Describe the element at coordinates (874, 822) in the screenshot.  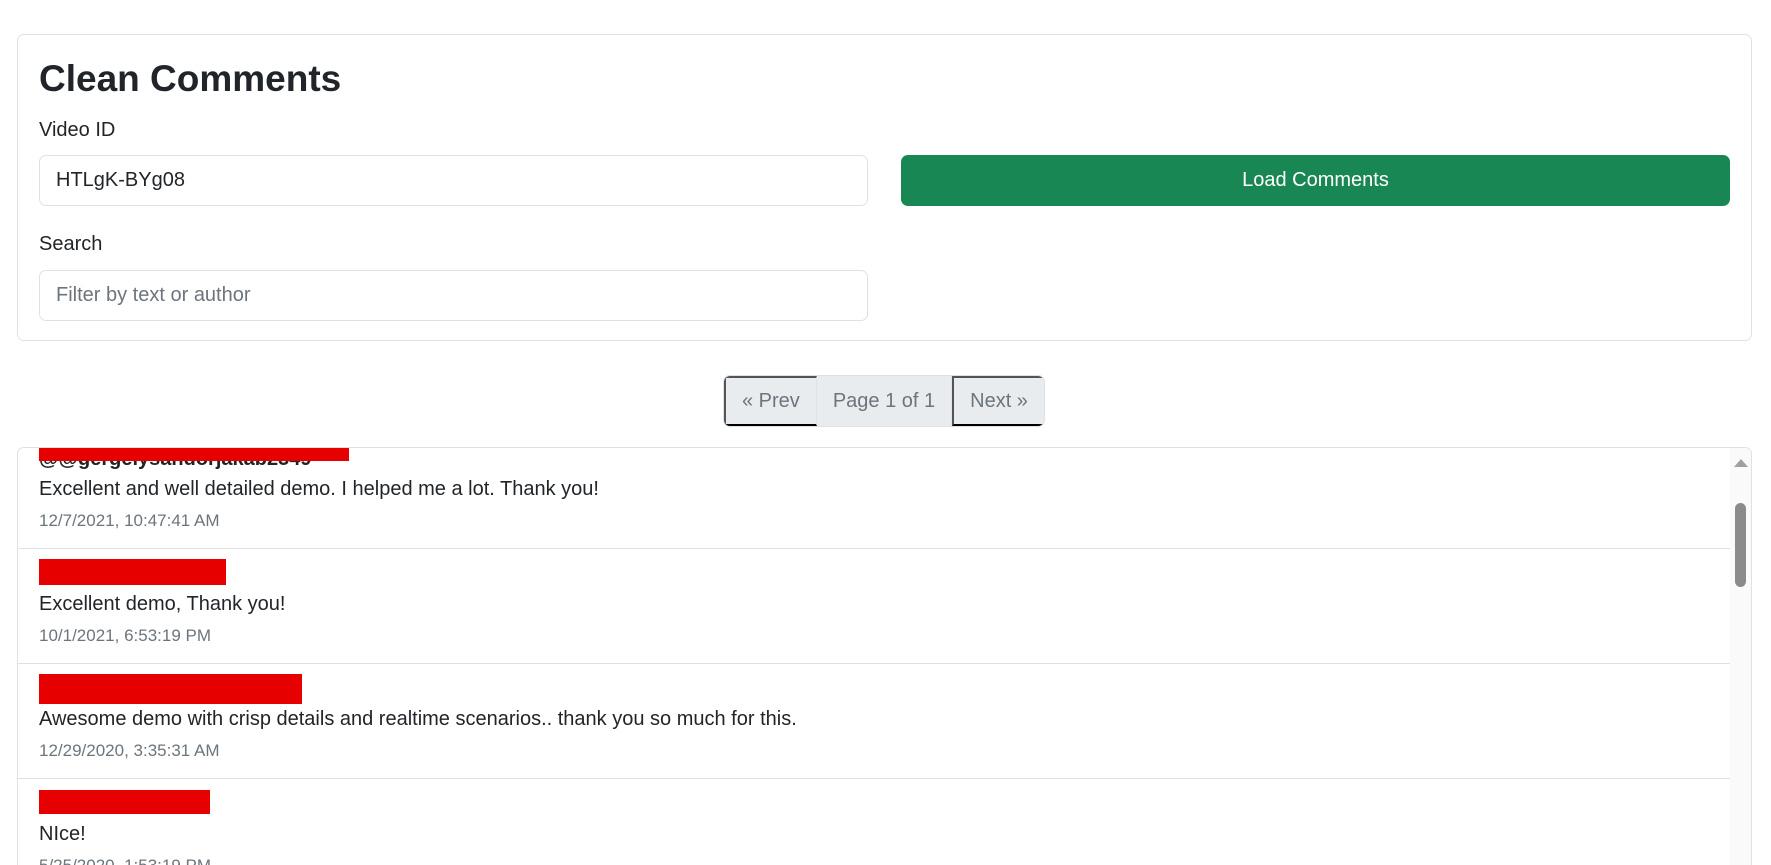
I see `comment-item: NIce! 5/25/2020, 1:53:19 PM` at that location.